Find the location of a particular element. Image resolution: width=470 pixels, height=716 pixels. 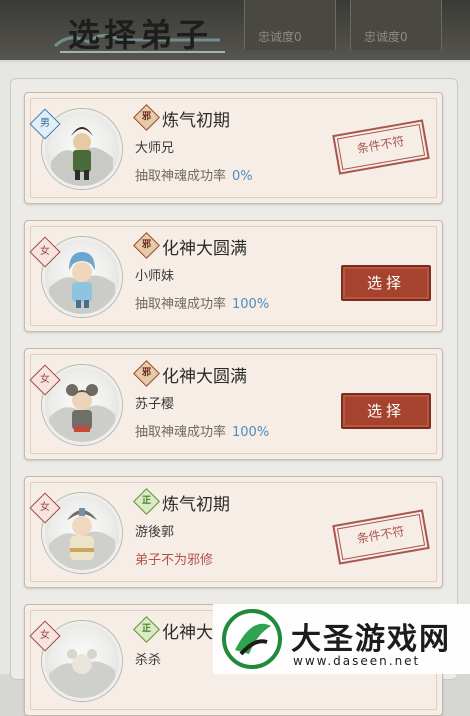

disciple-card-3: 女 邪 化神大圆满 苏子樱 抽取神魂成功率 100% 选择 is located at coordinates (233, 404).